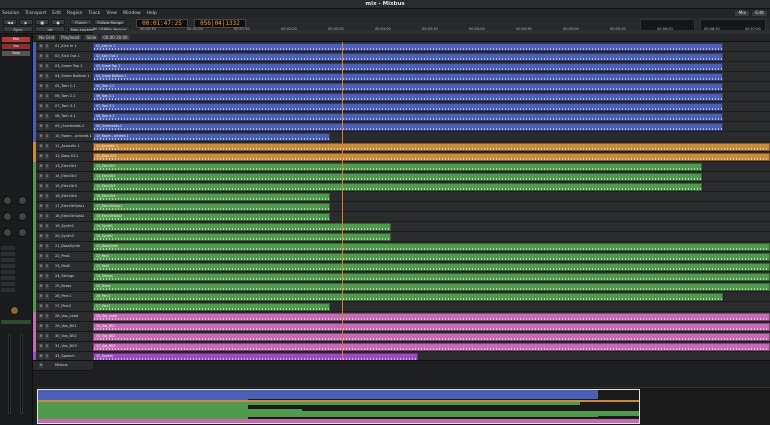 The image size is (770, 425). What do you see at coordinates (431, 297) in the screenshot?
I see `track-lane: 26_Perc1` at bounding box center [431, 297].